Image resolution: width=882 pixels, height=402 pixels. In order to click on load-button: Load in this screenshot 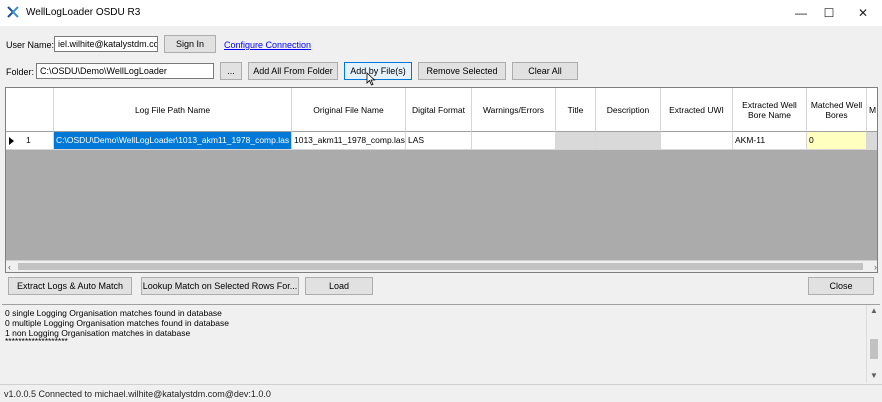, I will do `click(339, 286)`.